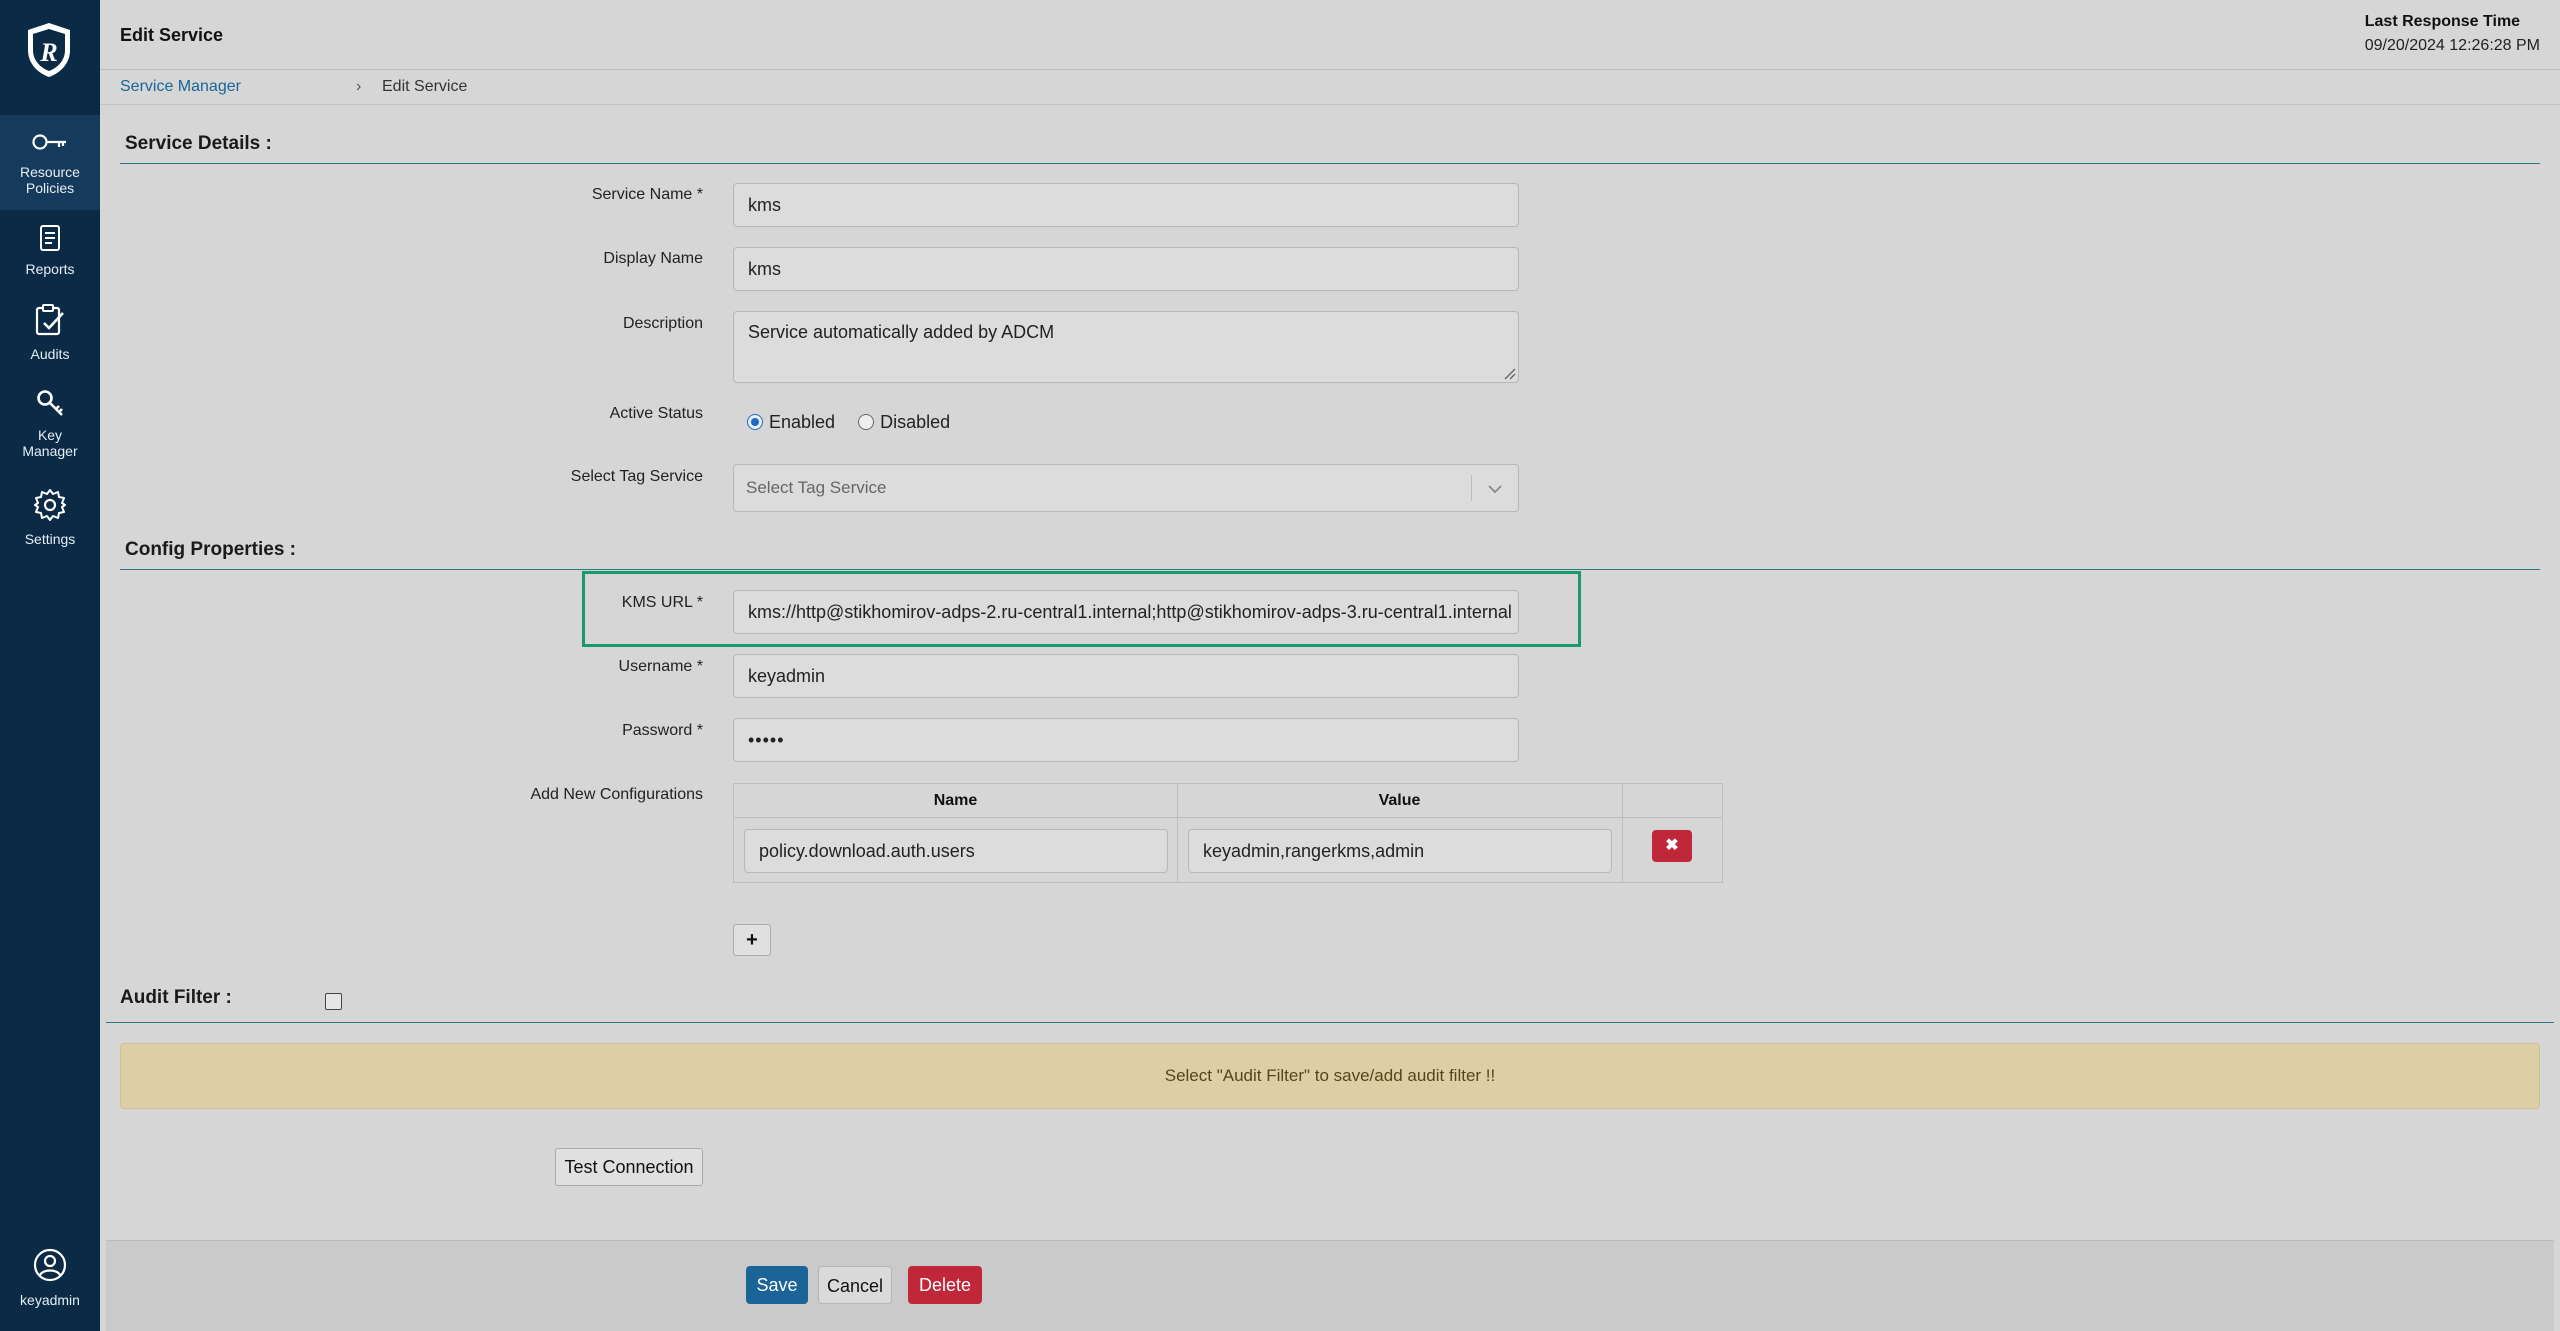  What do you see at coordinates (777, 1285) in the screenshot?
I see `save-button: Save` at bounding box center [777, 1285].